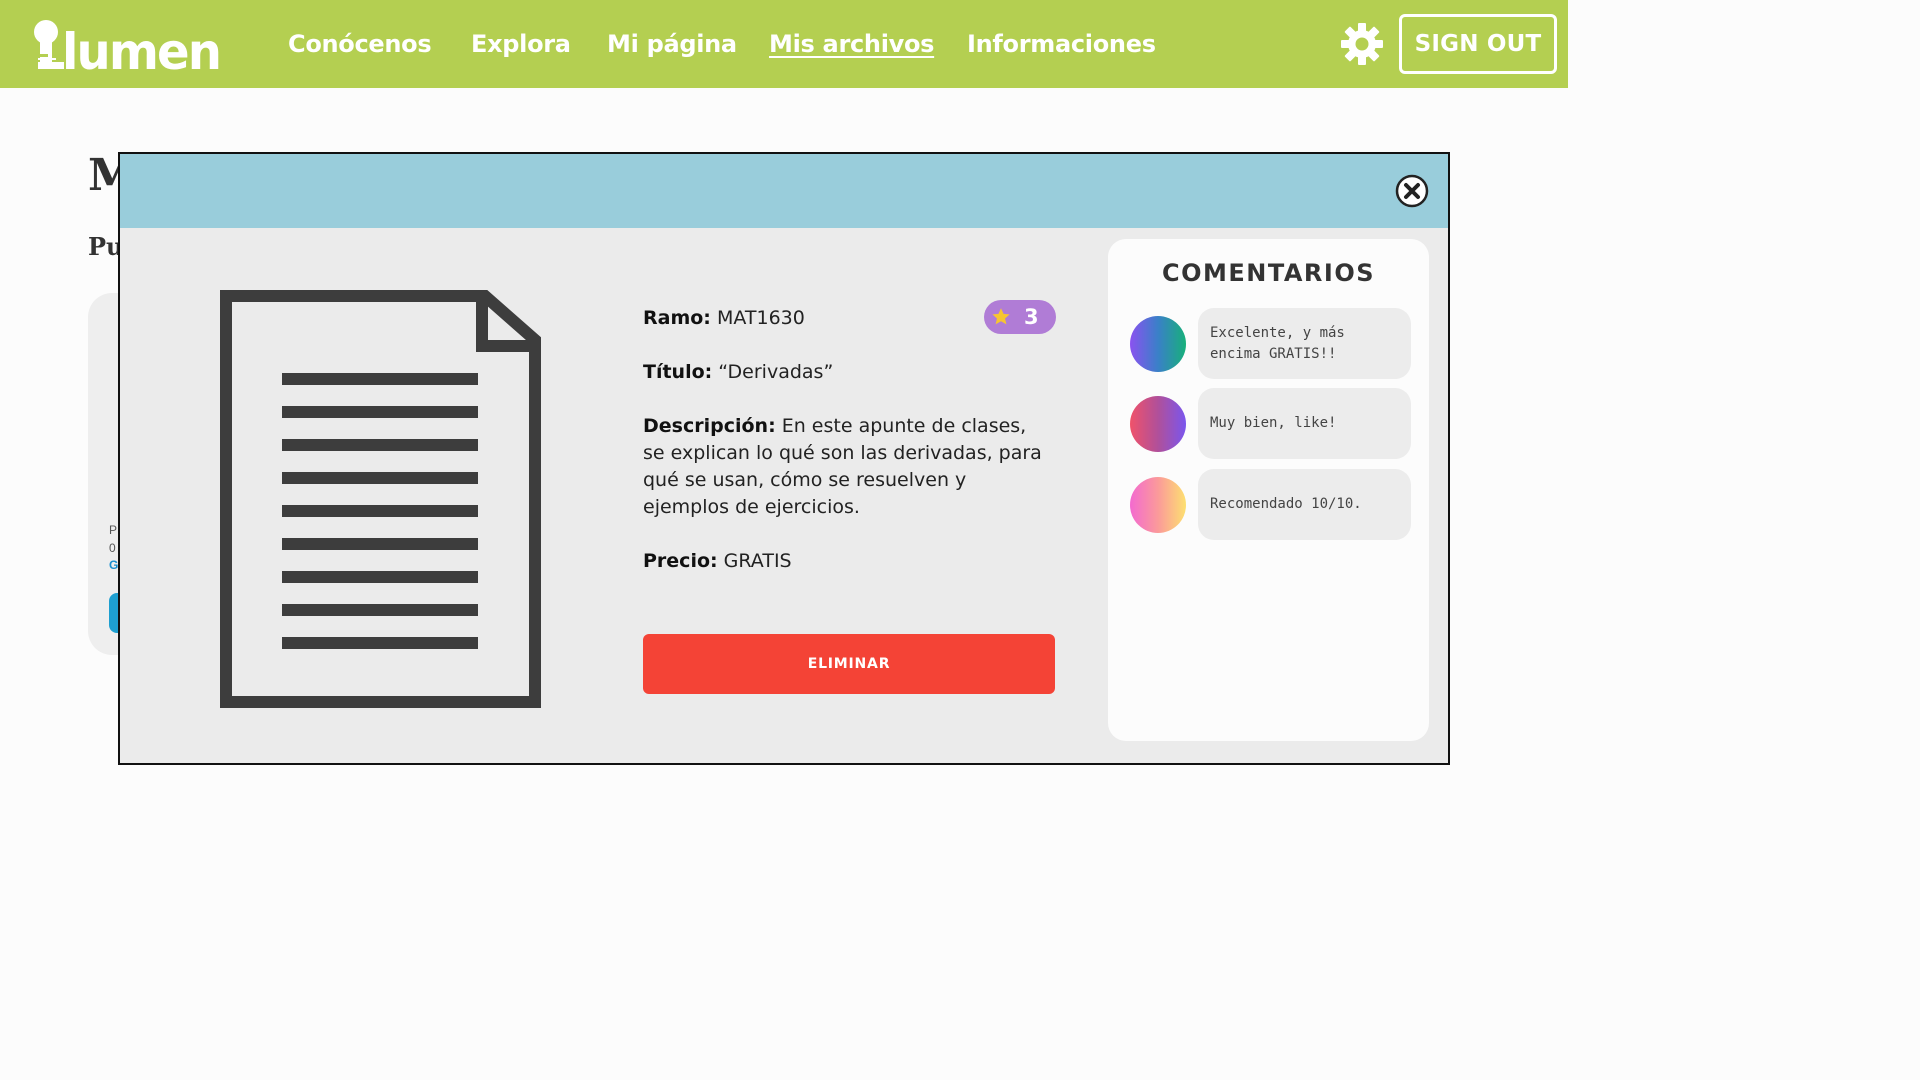  Describe the element at coordinates (1268, 273) in the screenshot. I see `comments-title: COMENTARIOS` at that location.